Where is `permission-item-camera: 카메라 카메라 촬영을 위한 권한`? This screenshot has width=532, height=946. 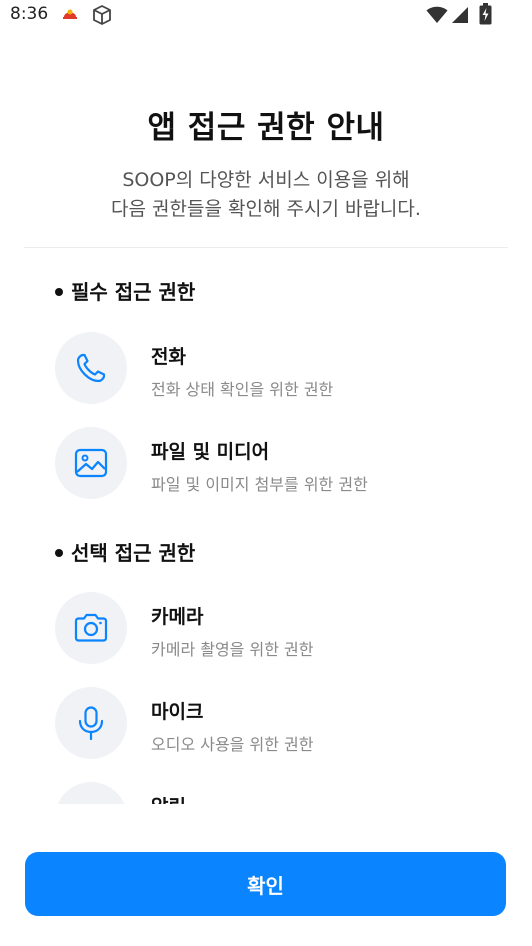 permission-item-camera: 카메라 카메라 촬영을 위한 권한 is located at coordinates (278, 628).